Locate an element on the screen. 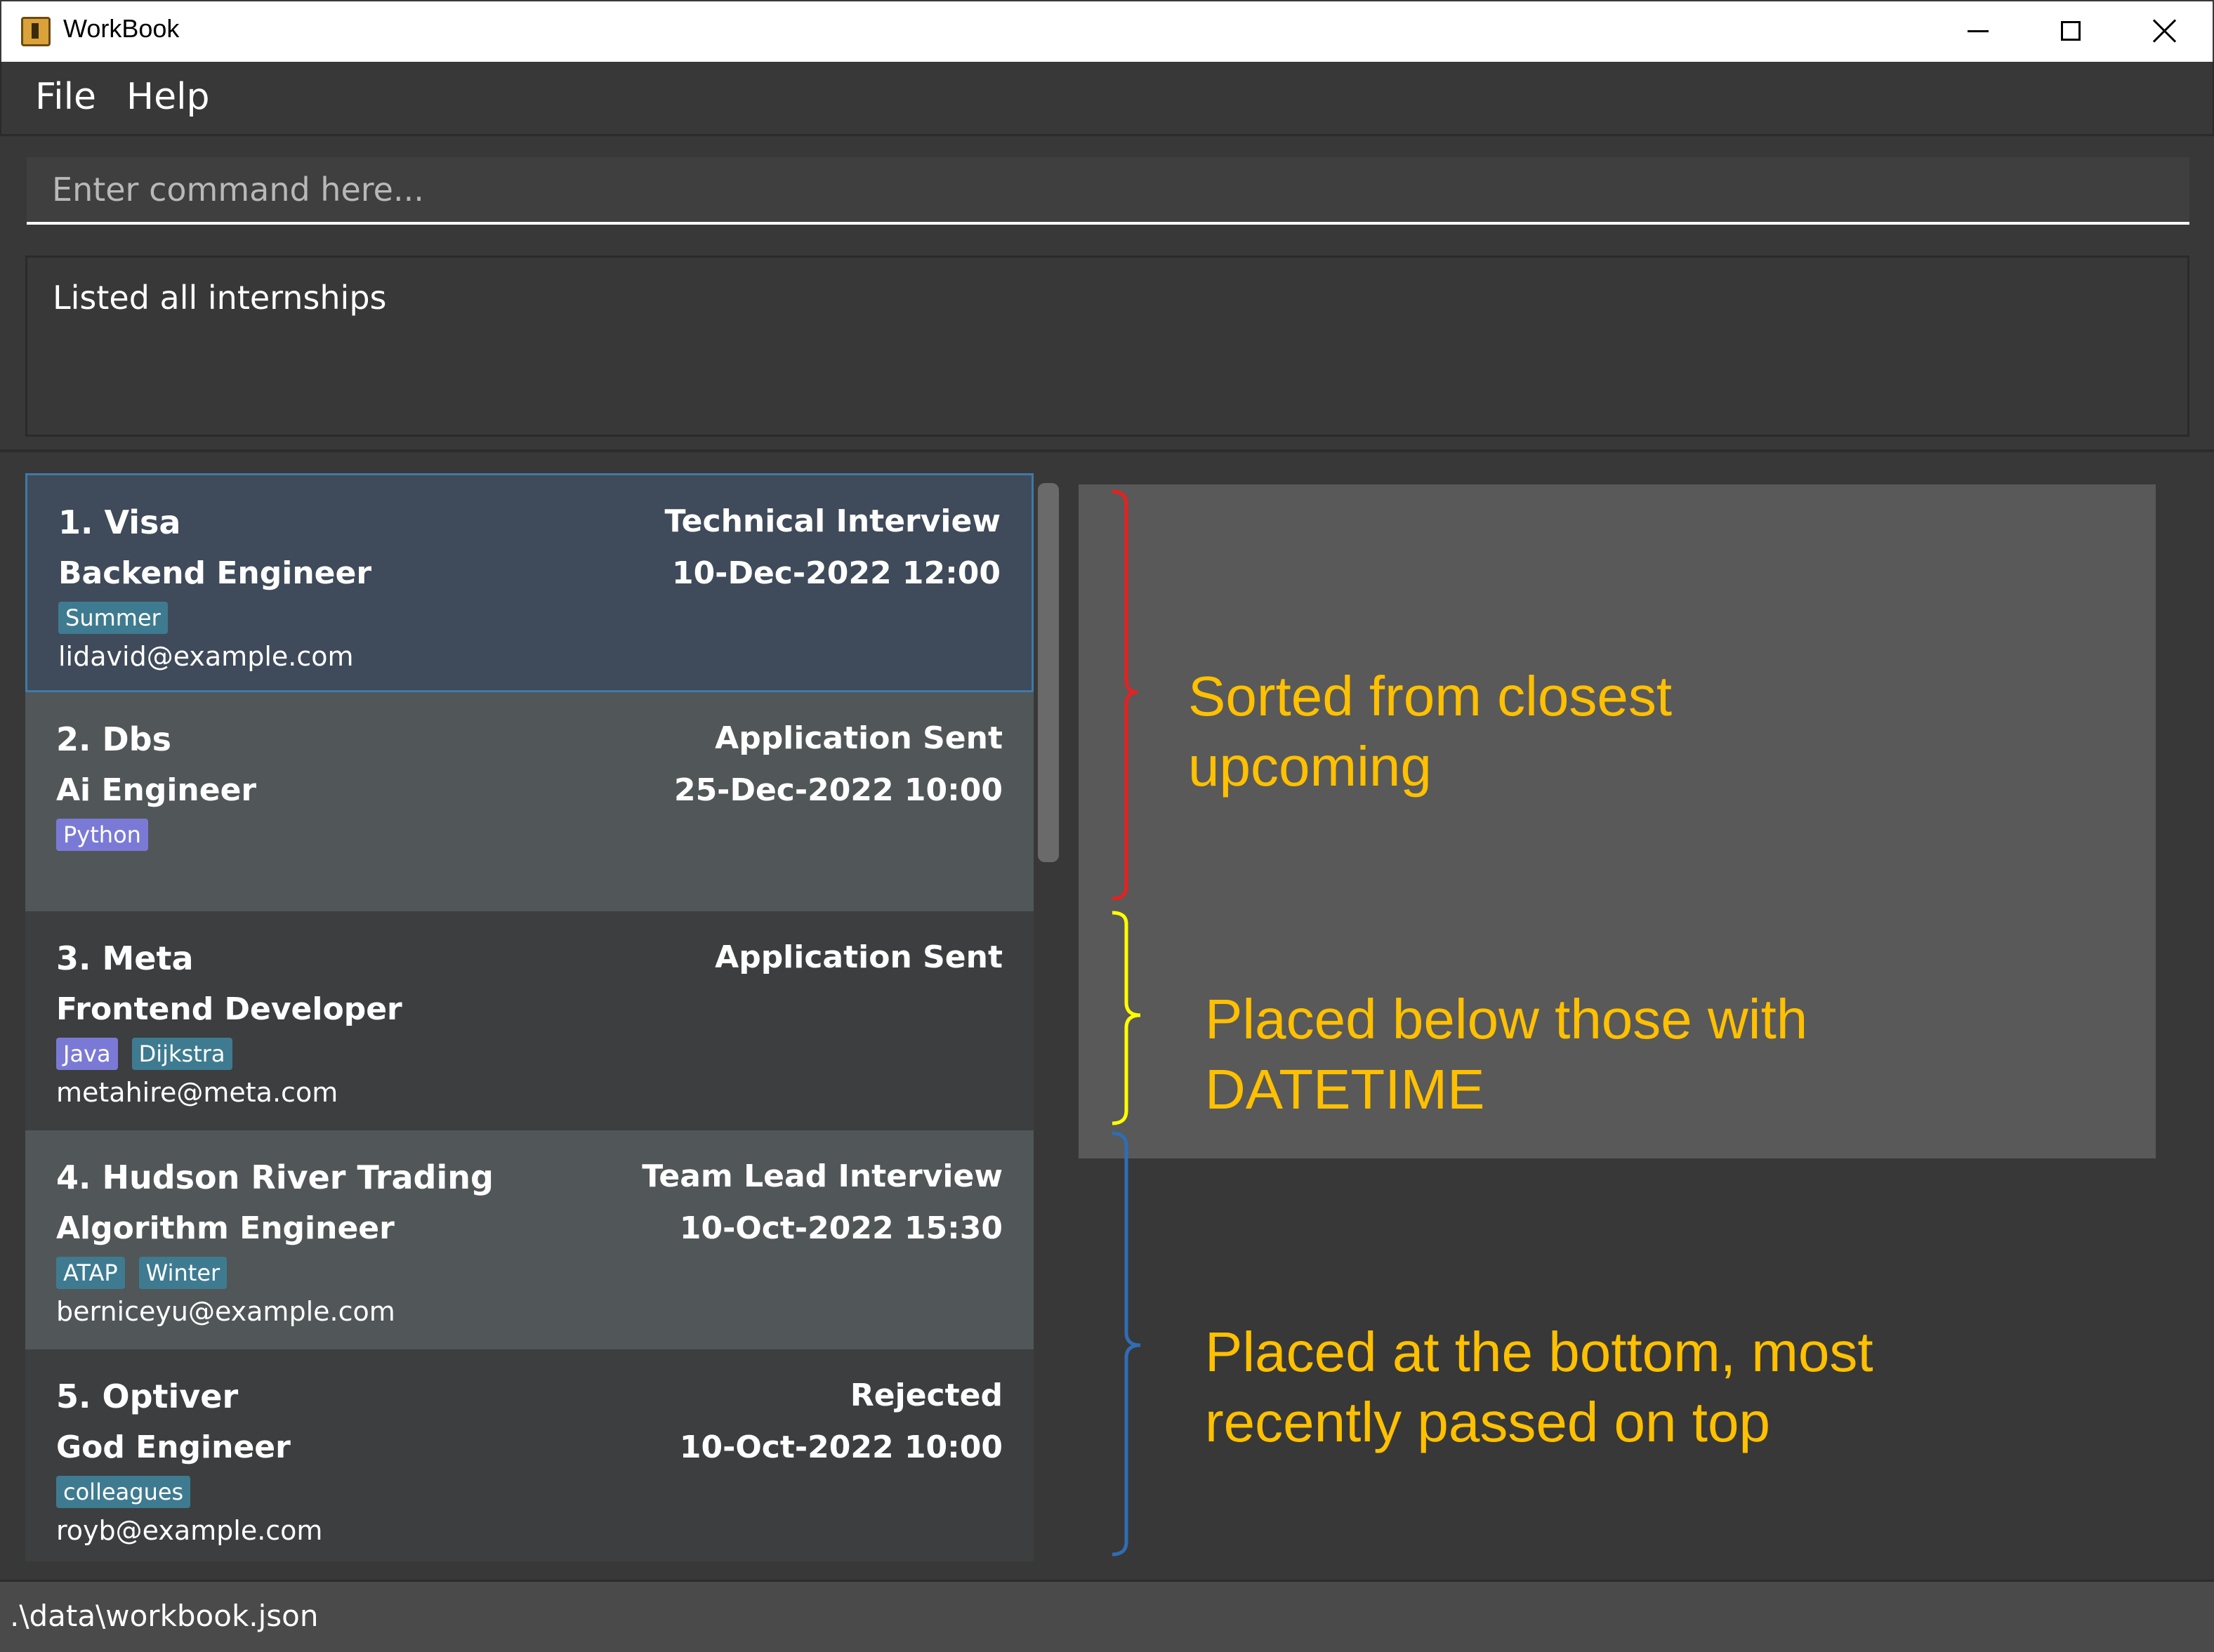 The width and height of the screenshot is (2214, 1652). company-name: 1. Visa is located at coordinates (119, 522).